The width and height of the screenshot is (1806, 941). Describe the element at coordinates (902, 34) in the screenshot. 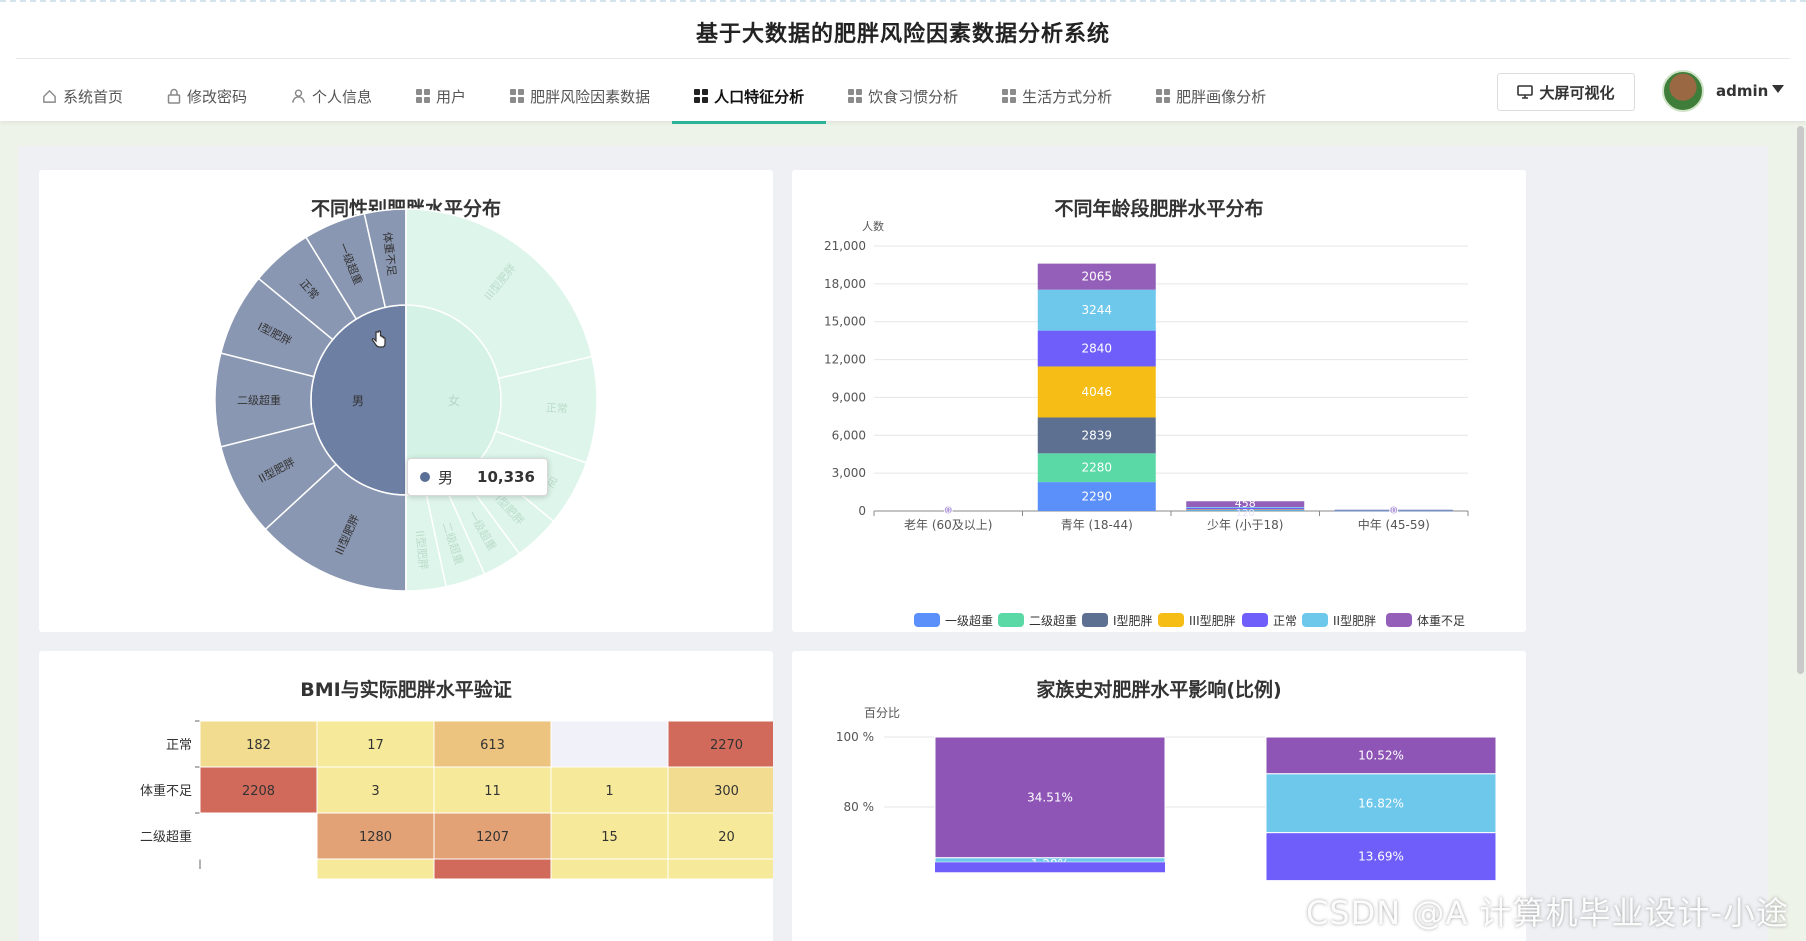

I see `system-title: 基于大数据的肥胖风险因素数据分析系统` at that location.